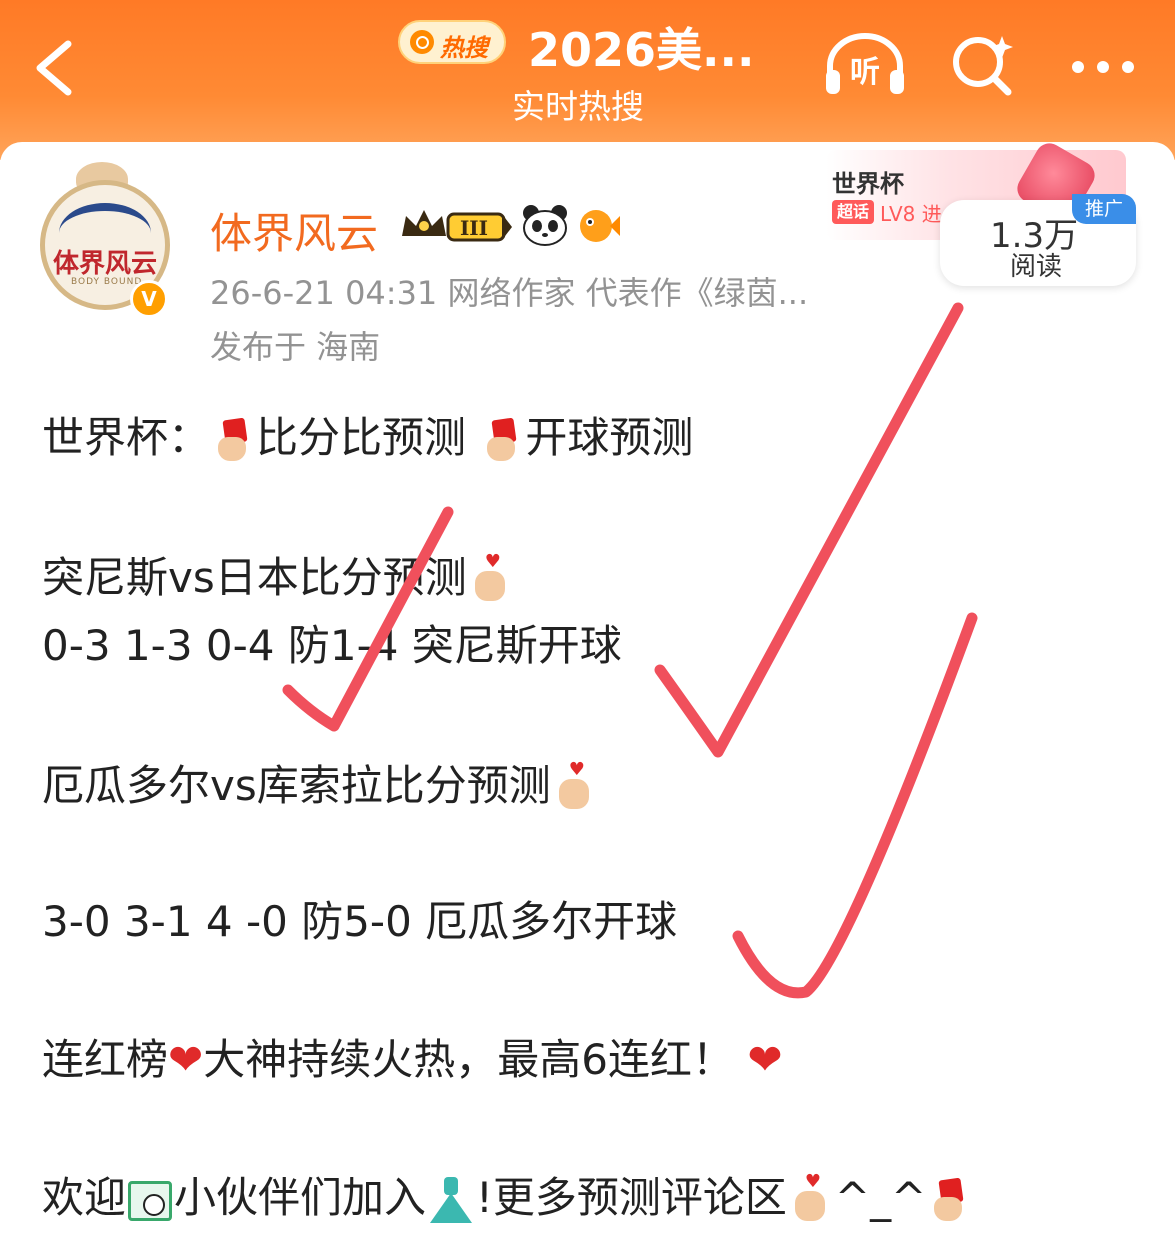  I want to click on body-line-3: 0-3 1-3 0-4 防1-4 突尼斯开球, so click(332, 645).